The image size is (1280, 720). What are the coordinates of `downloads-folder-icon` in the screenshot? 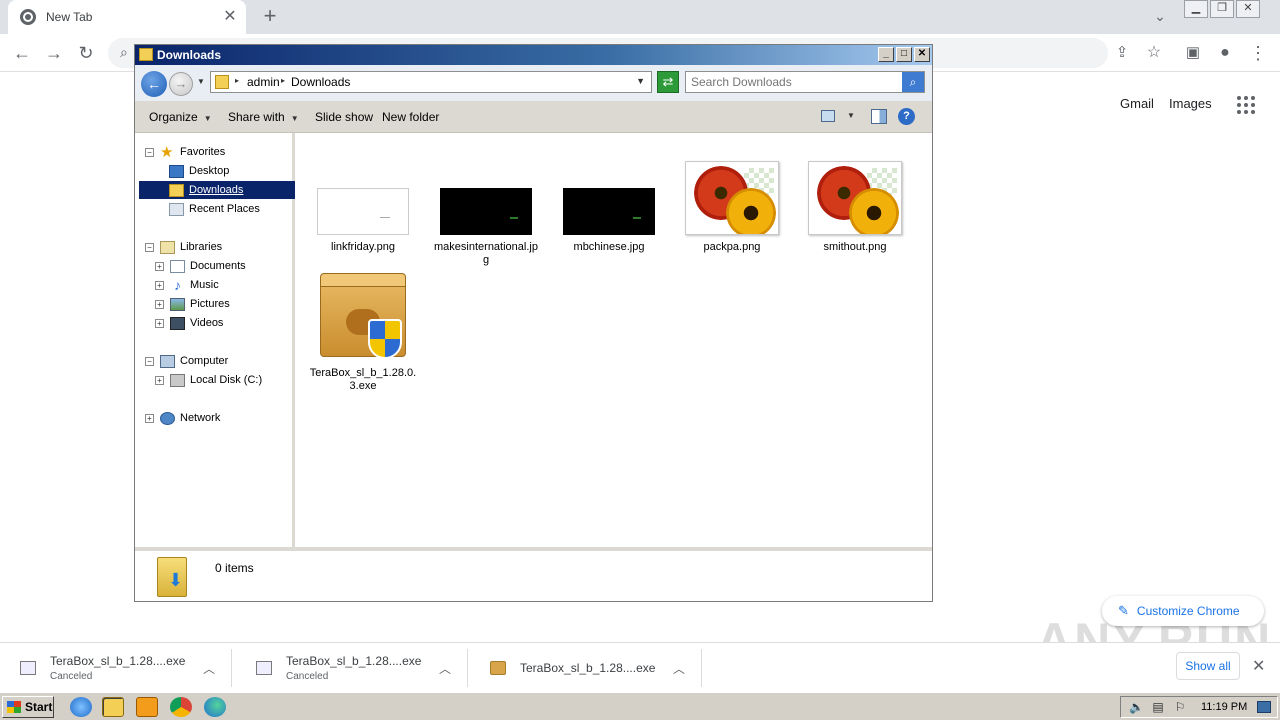 It's located at (172, 577).